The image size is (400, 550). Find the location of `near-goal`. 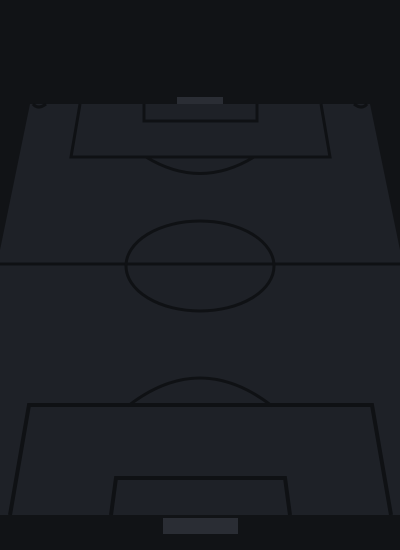

near-goal is located at coordinates (200, 526).